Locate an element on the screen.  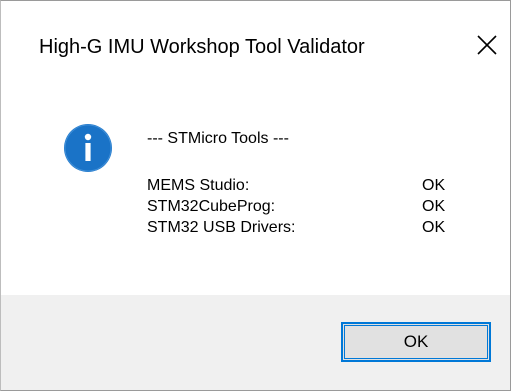
ok-button: OK is located at coordinates (416, 342).